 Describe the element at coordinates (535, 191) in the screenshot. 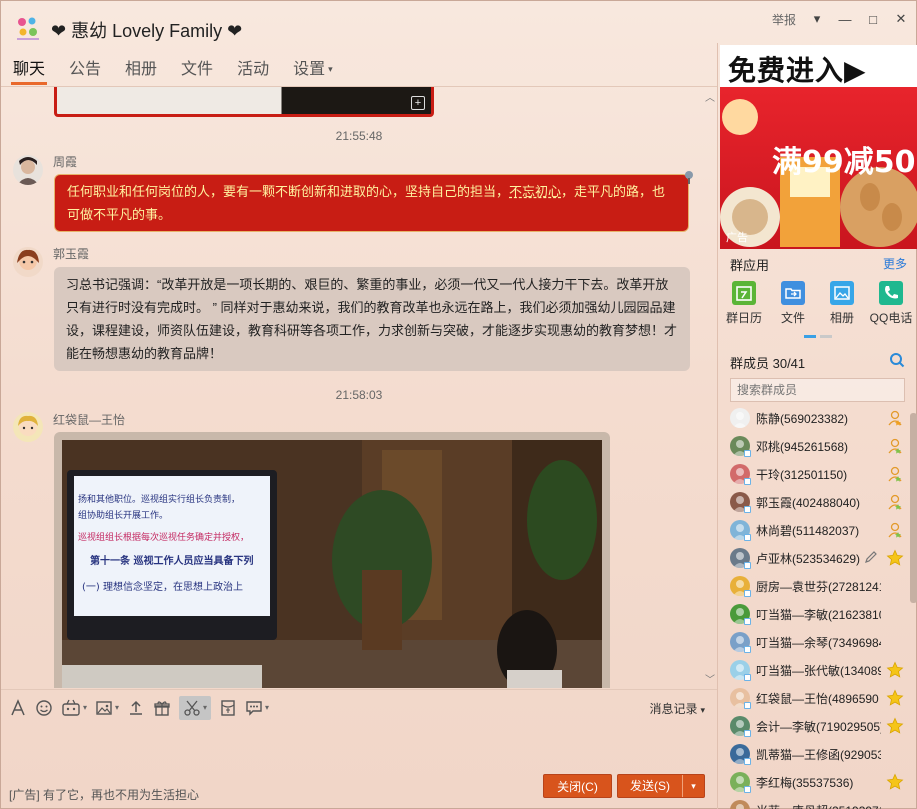

I see `keyword-link: 不忘初心` at that location.